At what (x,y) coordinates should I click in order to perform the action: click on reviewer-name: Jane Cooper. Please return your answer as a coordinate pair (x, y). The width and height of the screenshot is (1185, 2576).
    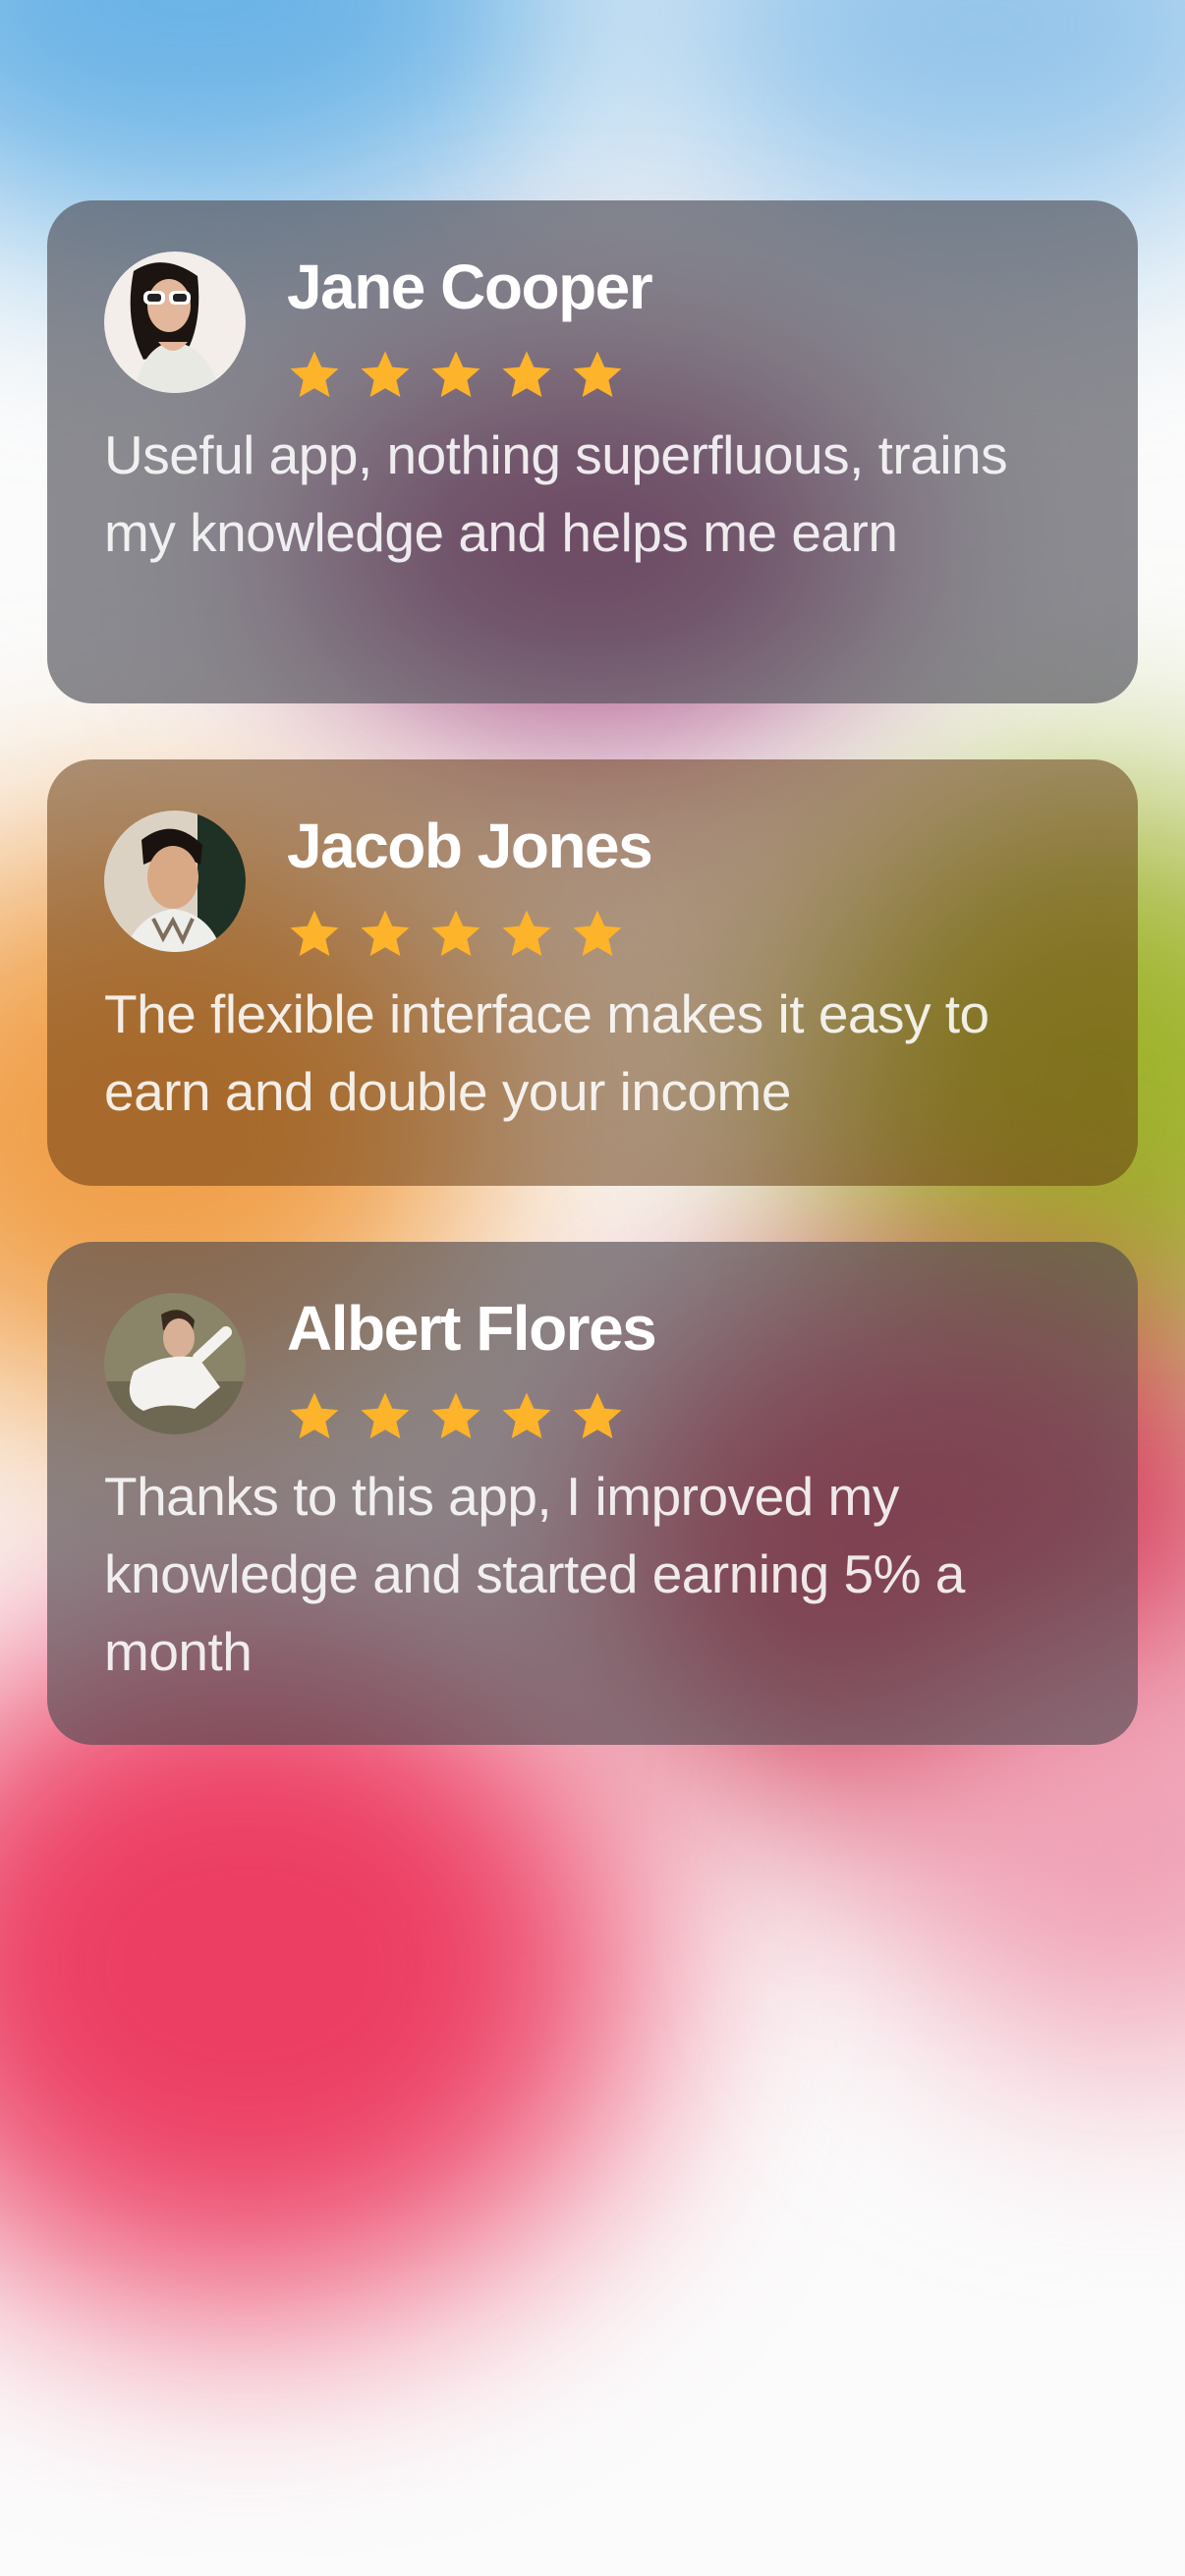
    Looking at the image, I should click on (470, 287).